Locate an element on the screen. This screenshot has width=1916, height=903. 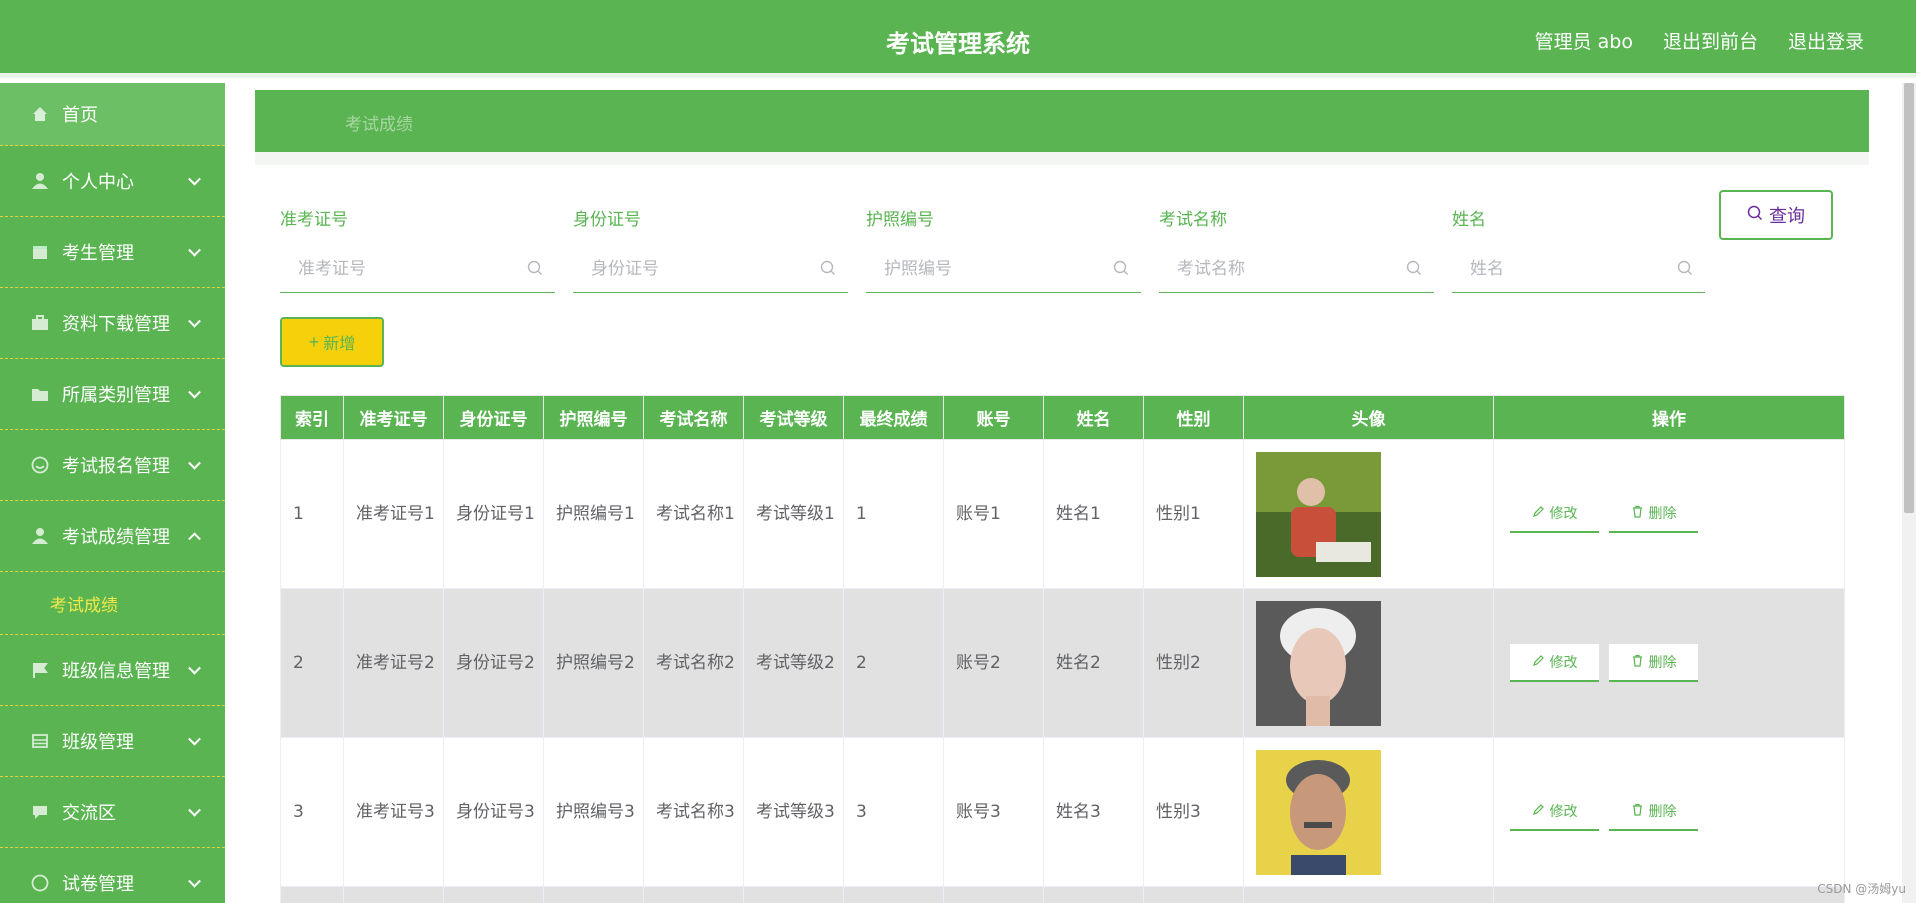
home-icon is located at coordinates (40, 114).